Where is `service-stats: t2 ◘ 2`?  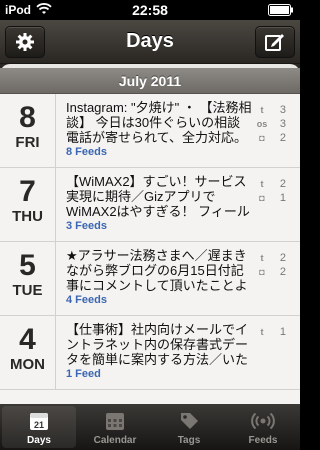 service-stats: t2 ◘ 2 is located at coordinates (271, 265).